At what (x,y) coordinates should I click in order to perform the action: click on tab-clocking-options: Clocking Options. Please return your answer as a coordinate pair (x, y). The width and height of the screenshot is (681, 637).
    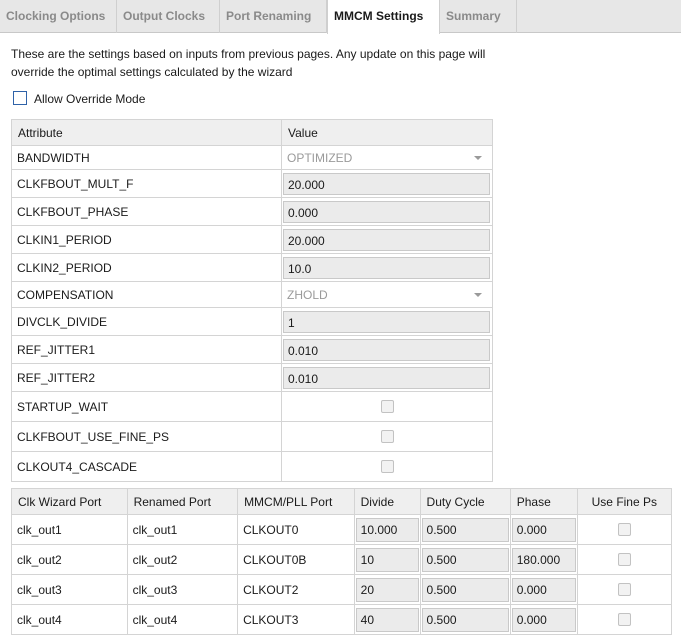
    Looking at the image, I should click on (58, 16).